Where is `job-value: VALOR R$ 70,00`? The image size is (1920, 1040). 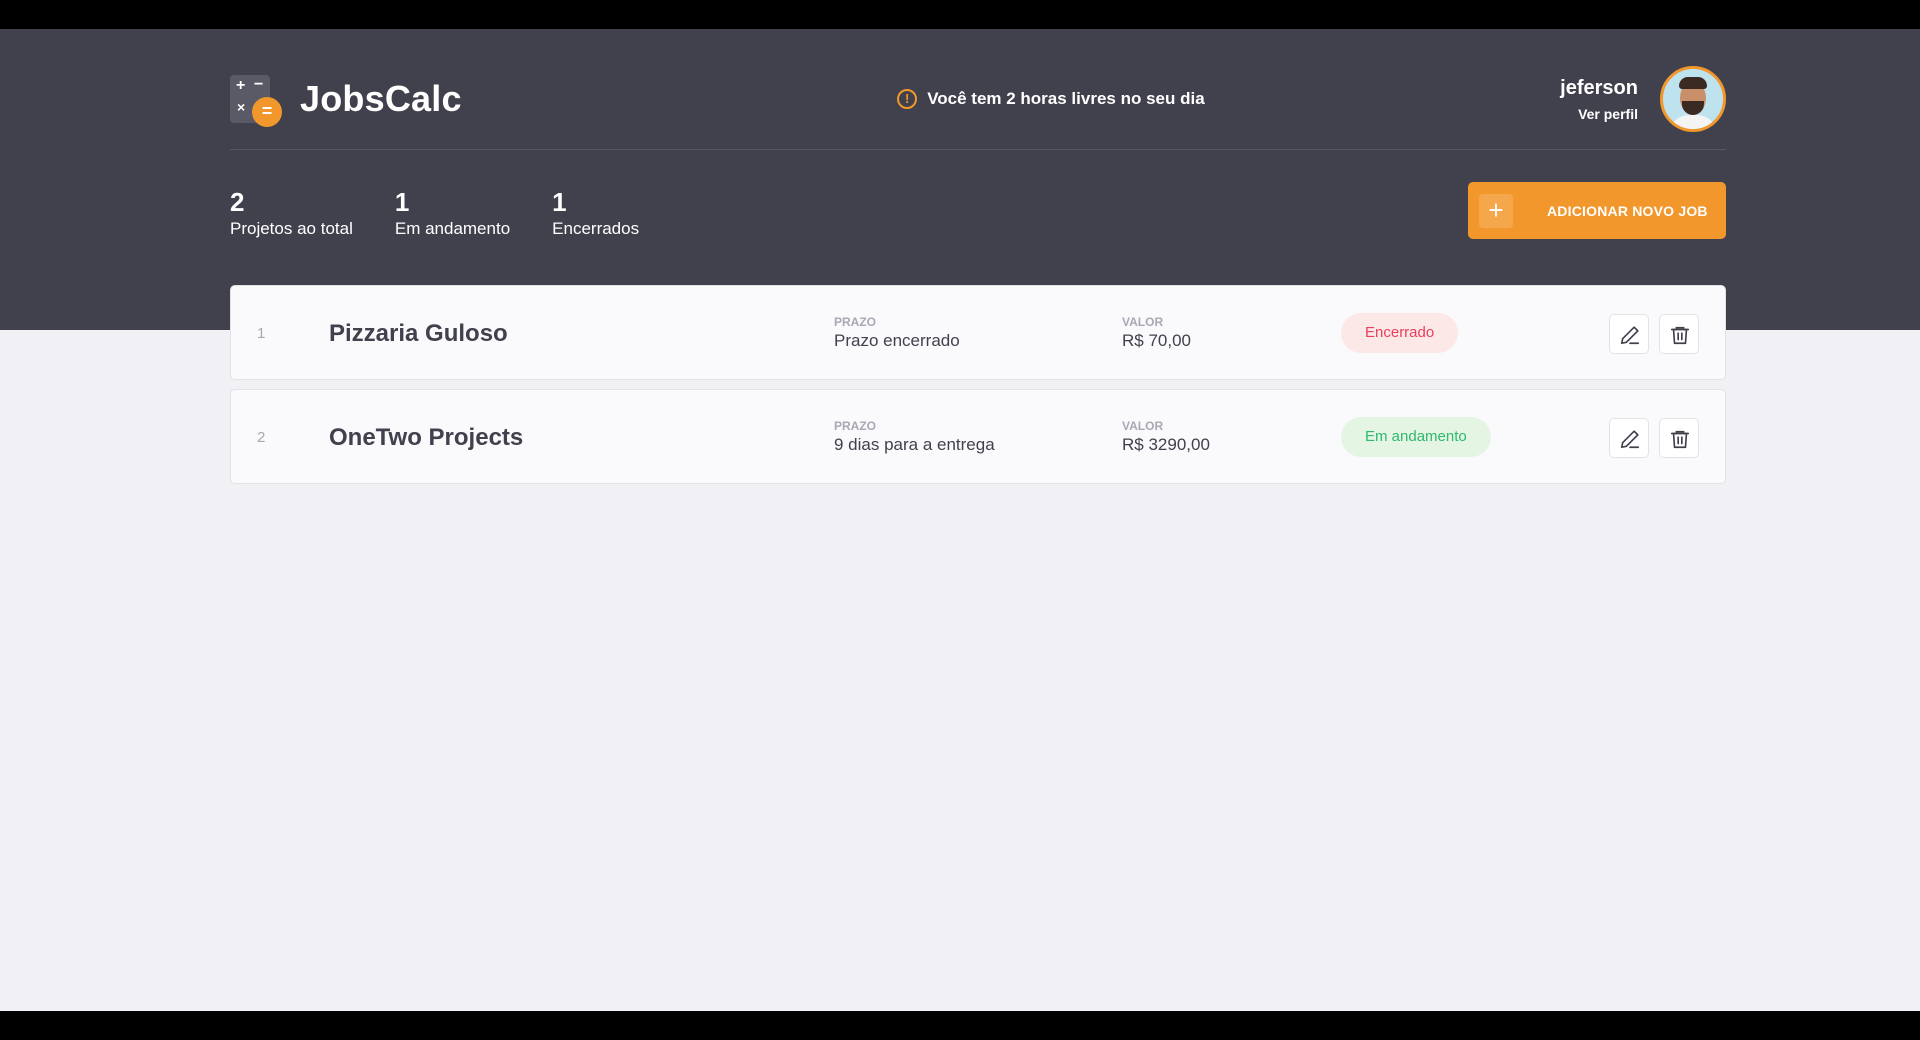
job-value: VALOR R$ 70,00 is located at coordinates (1156, 333).